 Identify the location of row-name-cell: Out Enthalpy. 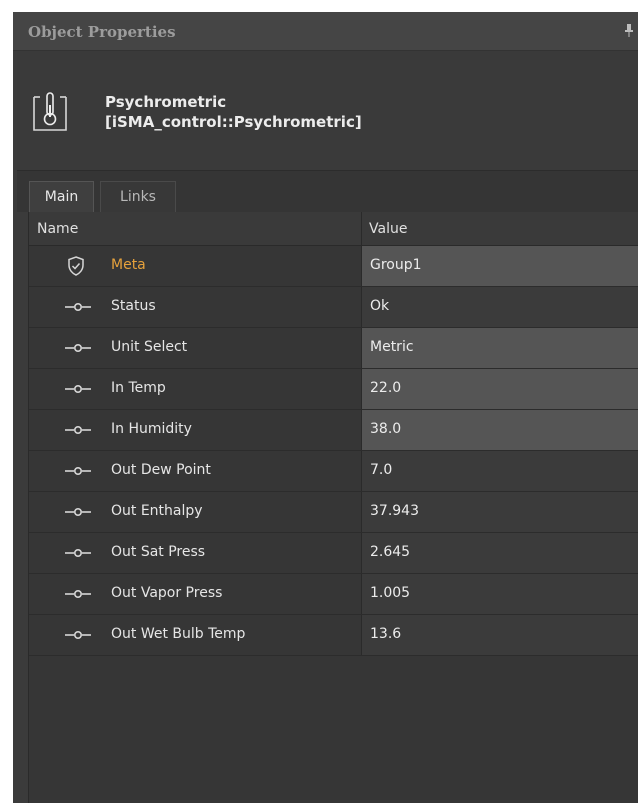
(232, 512).